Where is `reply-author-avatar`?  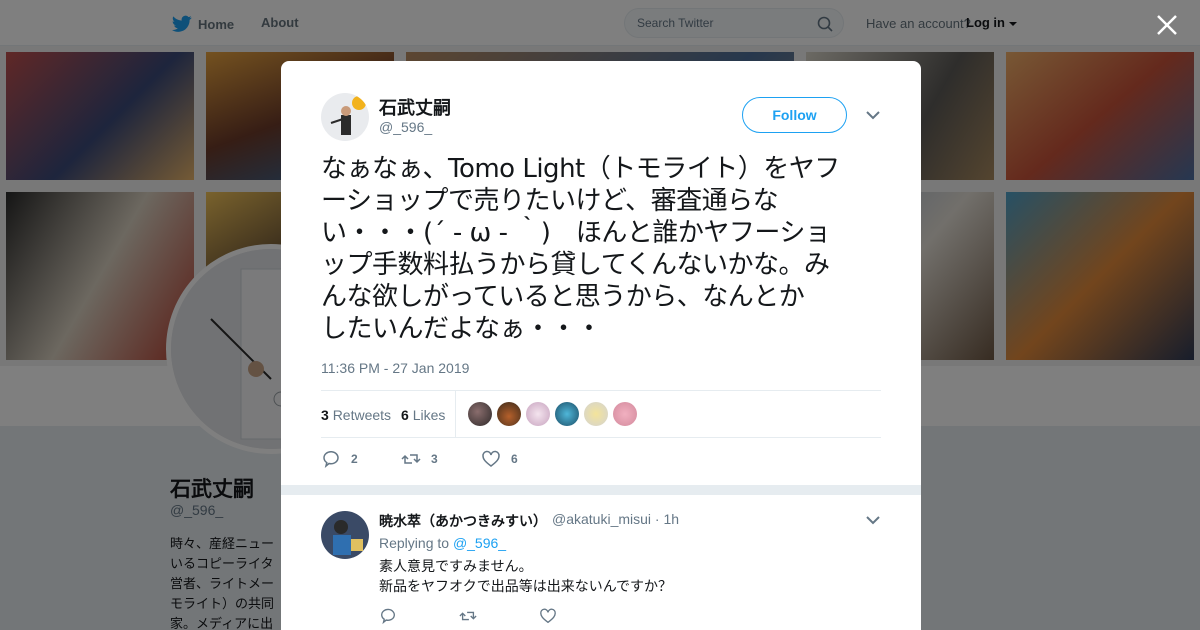
reply-author-avatar is located at coordinates (345, 535).